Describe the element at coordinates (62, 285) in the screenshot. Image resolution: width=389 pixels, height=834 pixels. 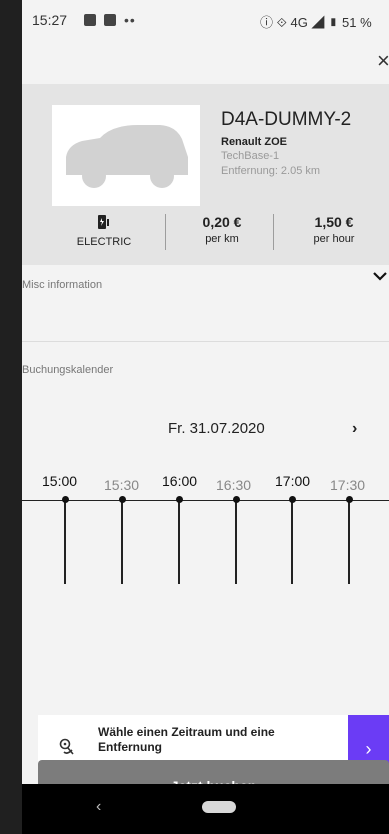
I see `misc-information-label: Misc information` at that location.